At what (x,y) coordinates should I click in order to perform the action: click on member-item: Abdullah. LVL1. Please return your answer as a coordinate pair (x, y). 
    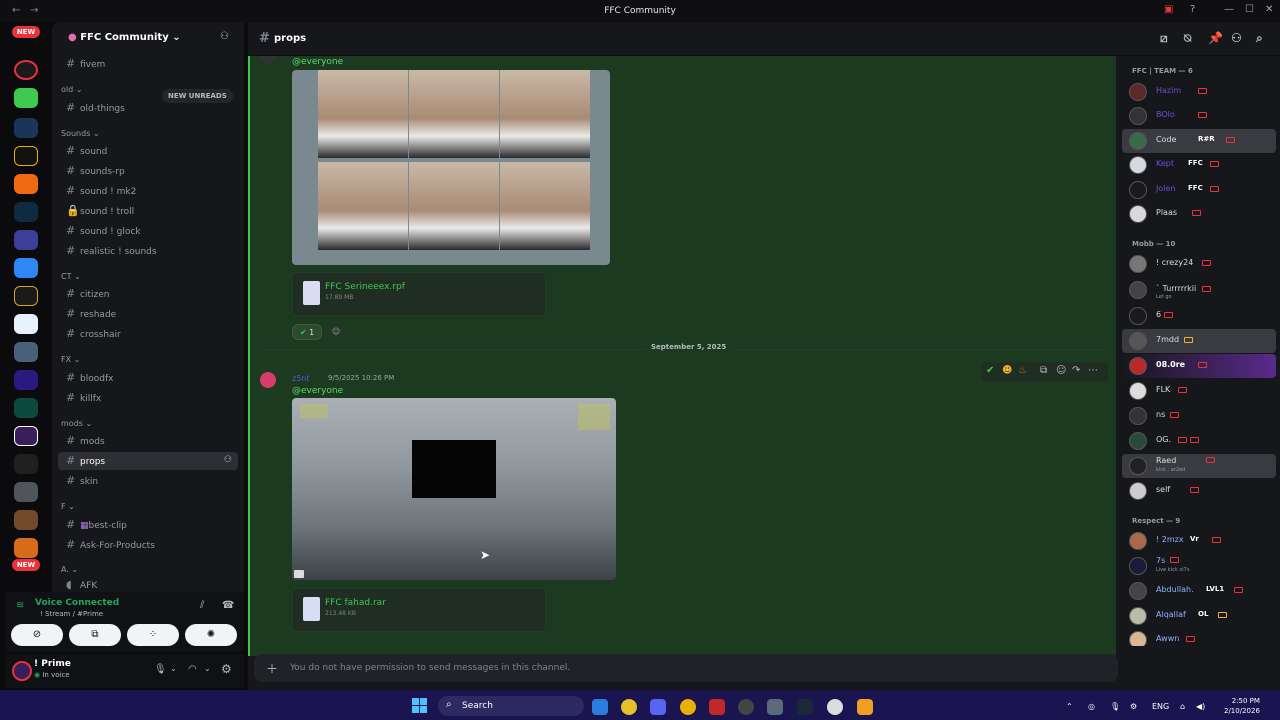
    Looking at the image, I should click on (1199, 591).